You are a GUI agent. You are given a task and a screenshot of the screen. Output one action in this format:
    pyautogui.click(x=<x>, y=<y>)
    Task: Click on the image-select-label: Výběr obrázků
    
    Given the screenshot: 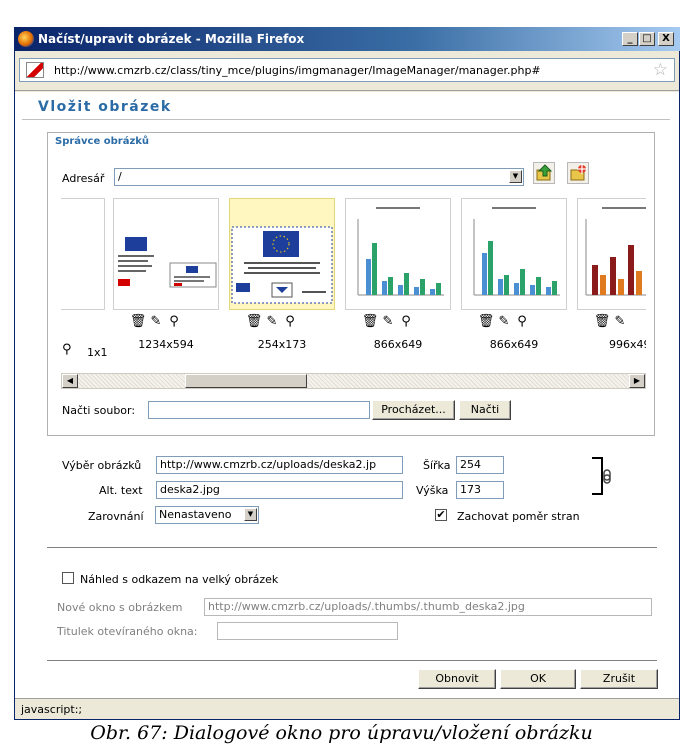 What is the action you would take?
    pyautogui.click(x=102, y=465)
    